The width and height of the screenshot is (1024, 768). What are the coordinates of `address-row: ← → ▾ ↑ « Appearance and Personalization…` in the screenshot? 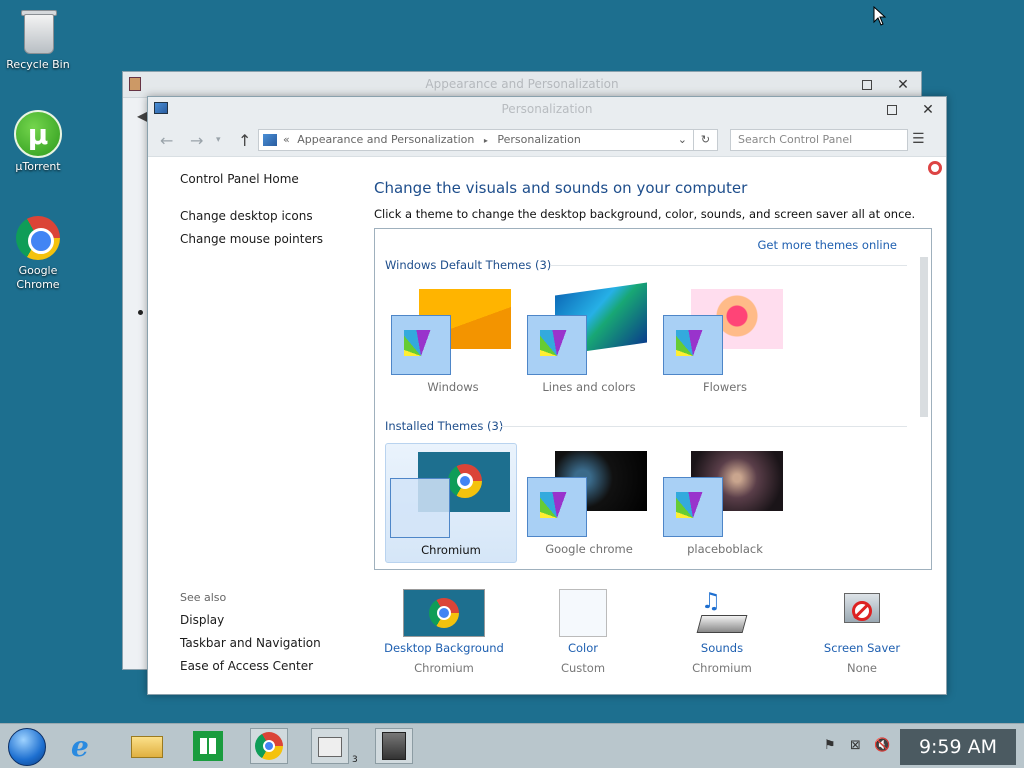 It's located at (547, 140).